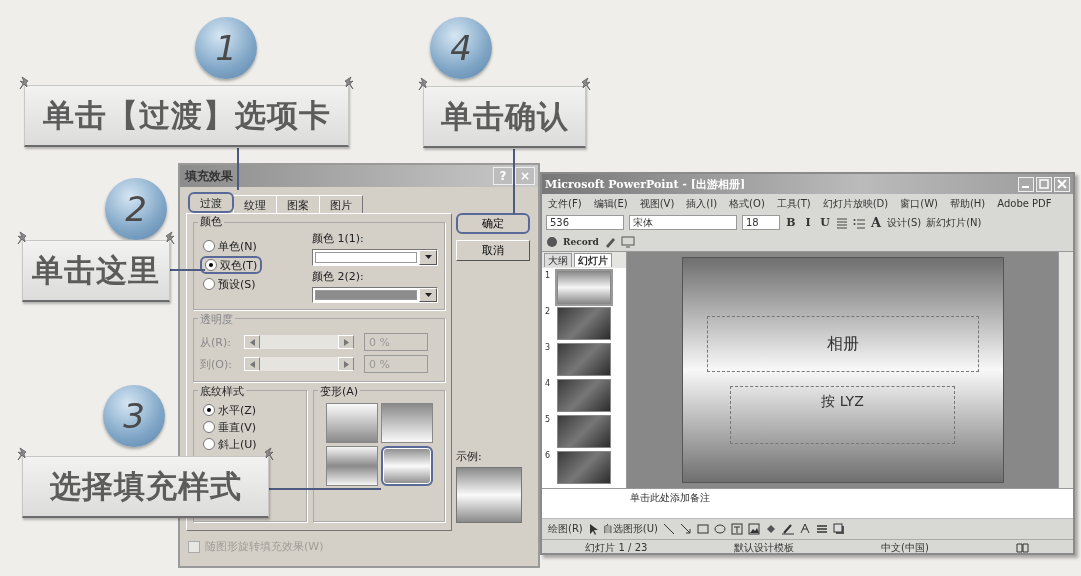 This screenshot has height=576, width=1081. What do you see at coordinates (842, 415) in the screenshot?
I see `slide-subtitle: 按 LYZ` at bounding box center [842, 415].